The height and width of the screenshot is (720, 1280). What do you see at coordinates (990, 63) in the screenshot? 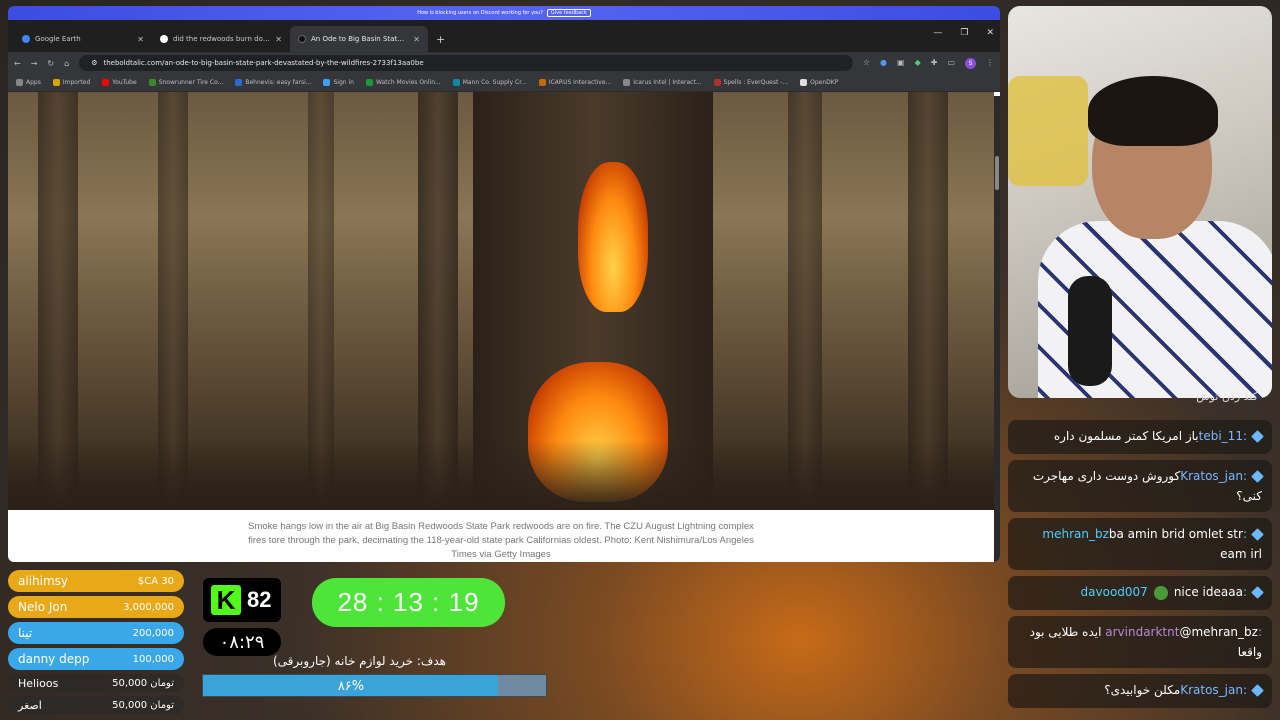
I see `menu-icon: ⋮` at bounding box center [990, 63].